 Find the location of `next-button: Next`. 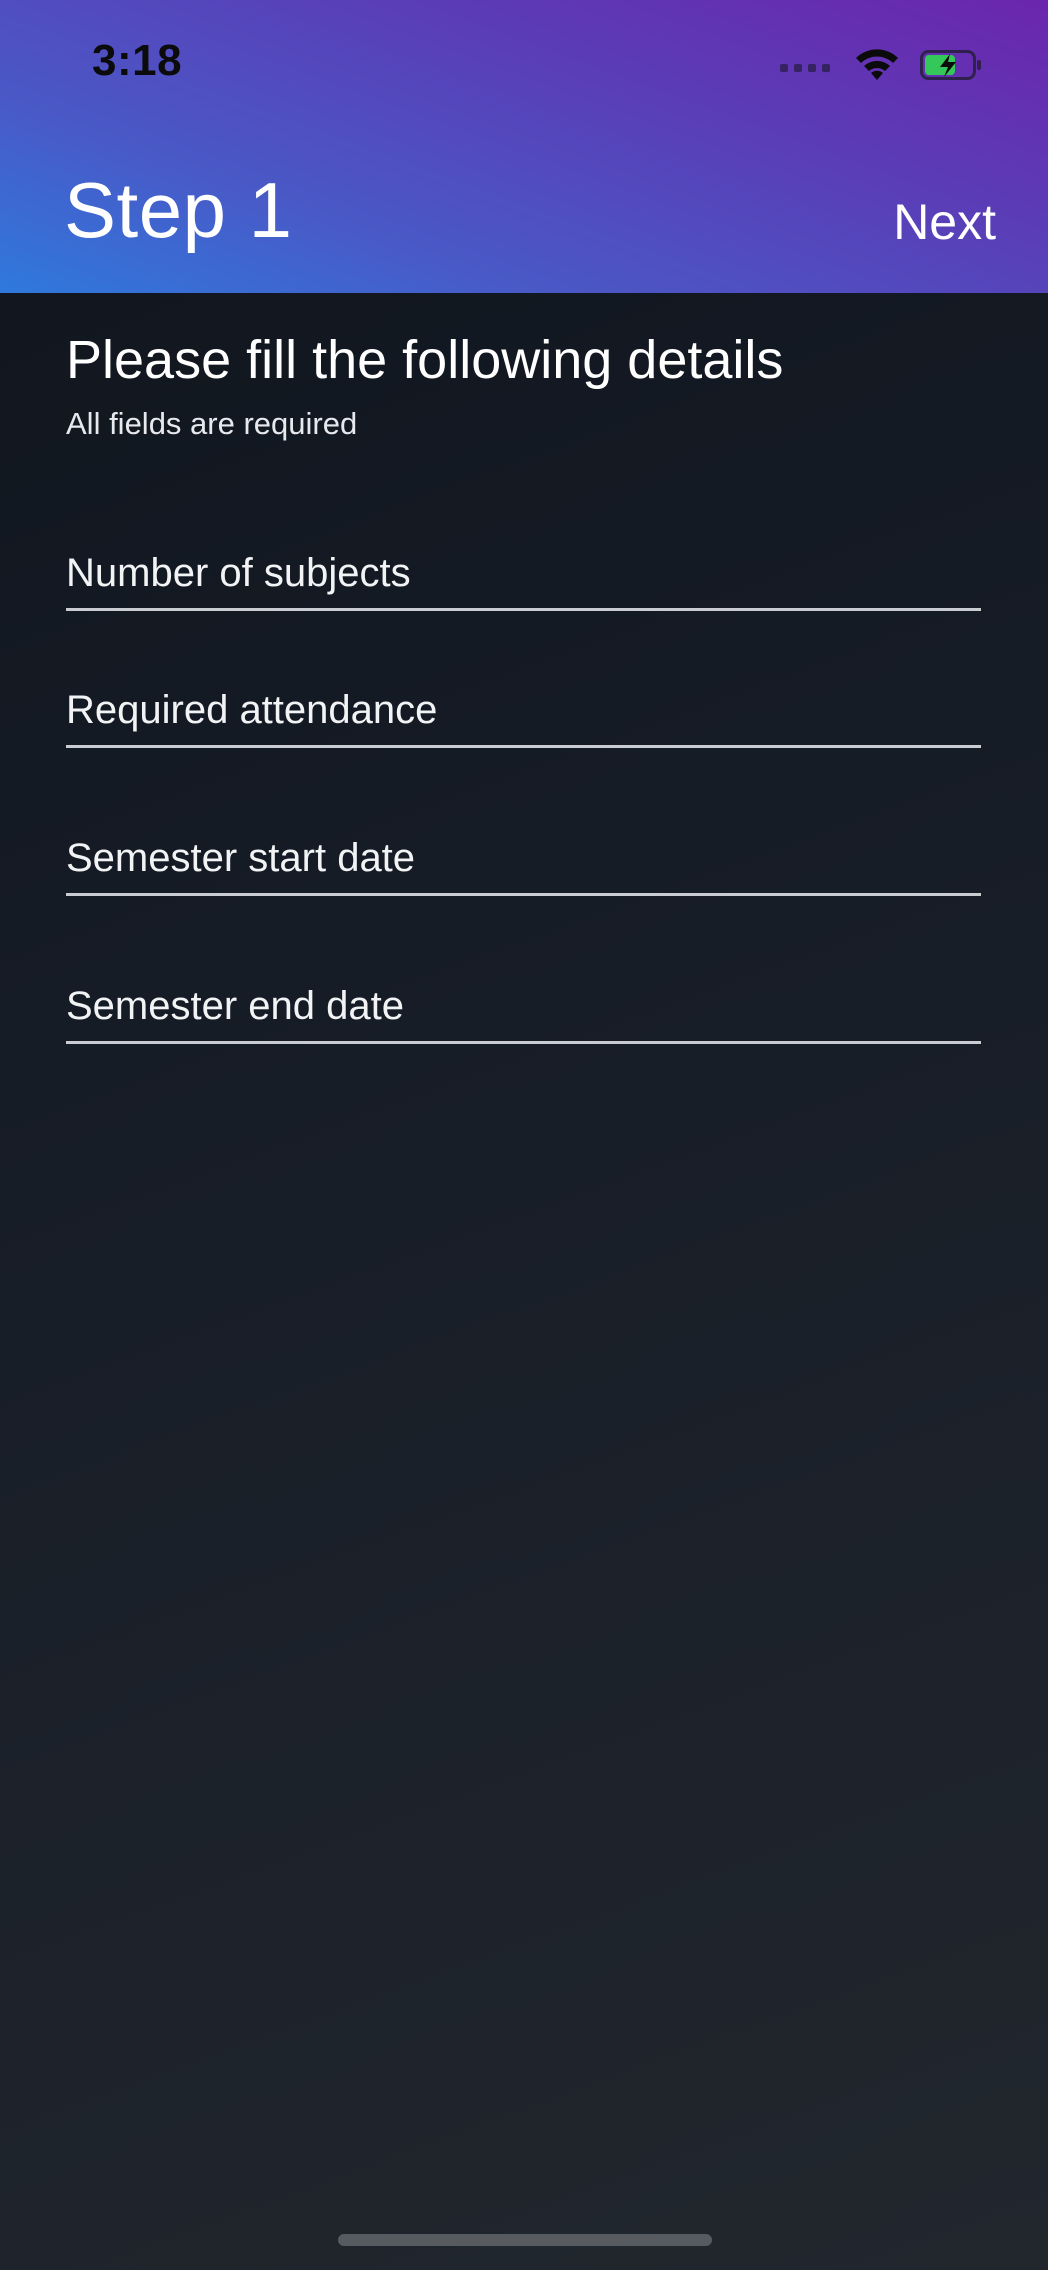

next-button: Next is located at coordinates (944, 222).